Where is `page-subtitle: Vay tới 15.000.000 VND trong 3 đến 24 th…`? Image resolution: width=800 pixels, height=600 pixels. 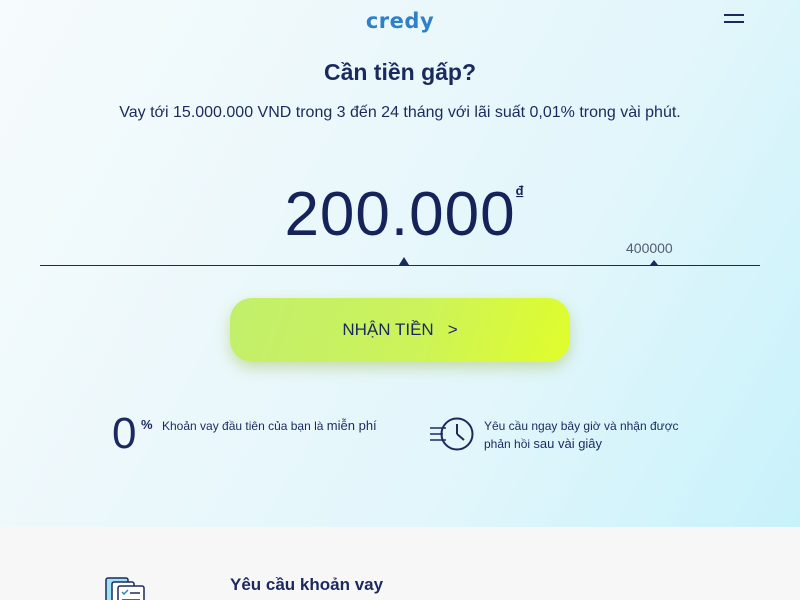
page-subtitle: Vay tới 15.000.000 VND trong 3 đến 24 th… is located at coordinates (400, 112).